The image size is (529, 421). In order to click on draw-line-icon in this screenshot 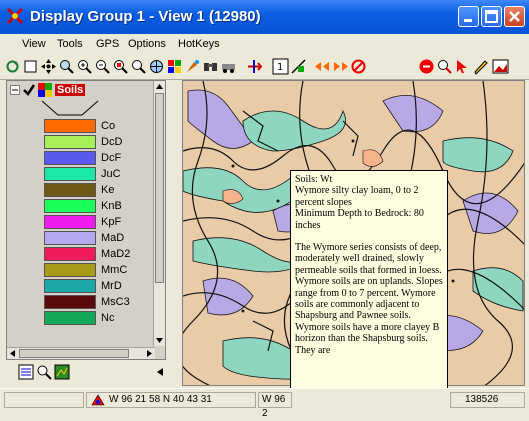, I will do `click(298, 66)`.